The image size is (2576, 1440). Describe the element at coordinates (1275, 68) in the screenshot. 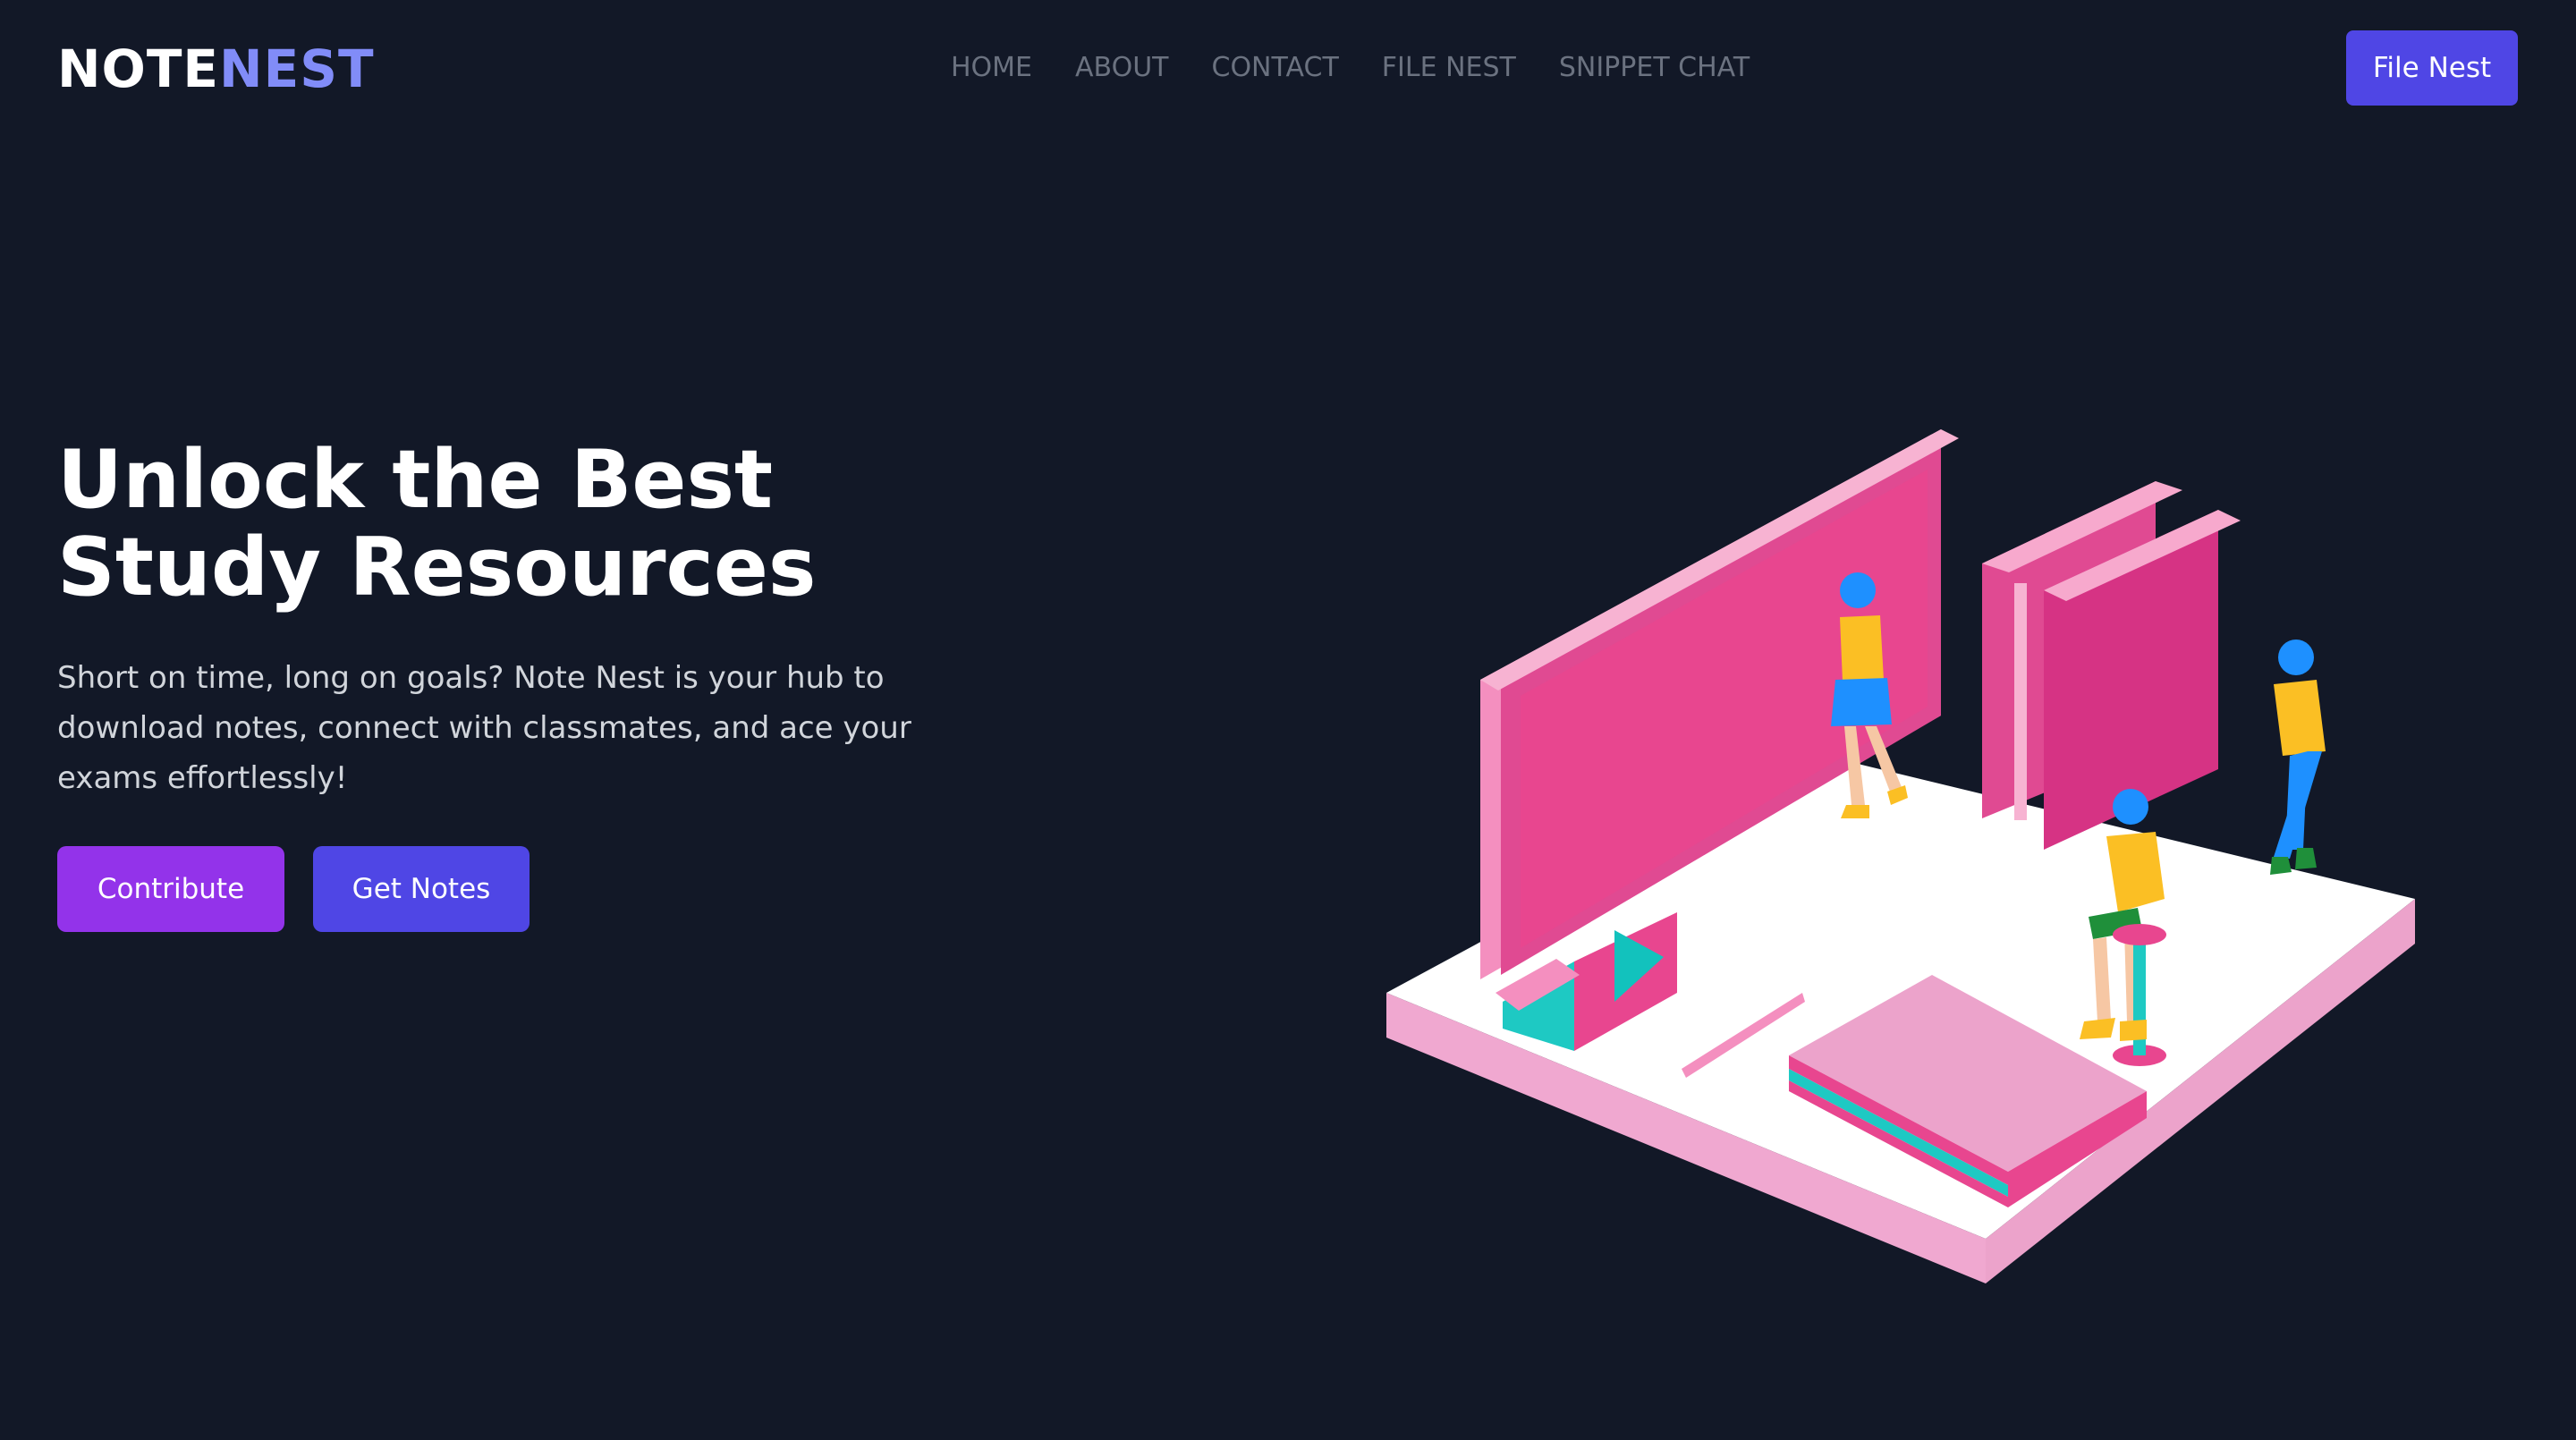

I see `nav-contact: CONTACT` at that location.